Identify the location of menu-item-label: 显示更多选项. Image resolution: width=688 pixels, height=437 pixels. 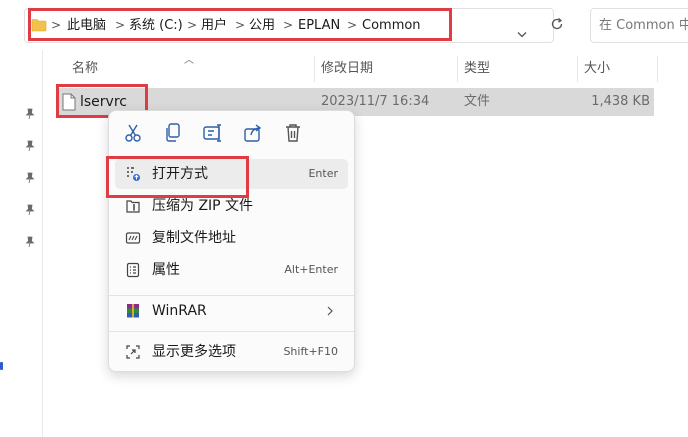
(194, 352).